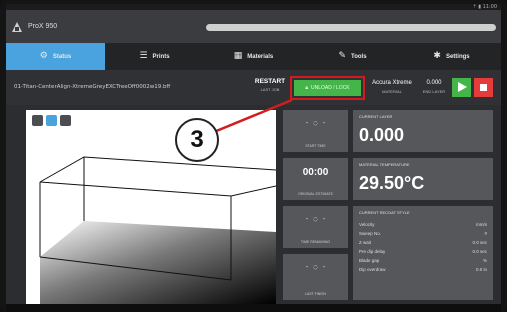 Image resolution: width=507 pixels, height=312 pixels. I want to click on callout-badge: 3, so click(197, 140).